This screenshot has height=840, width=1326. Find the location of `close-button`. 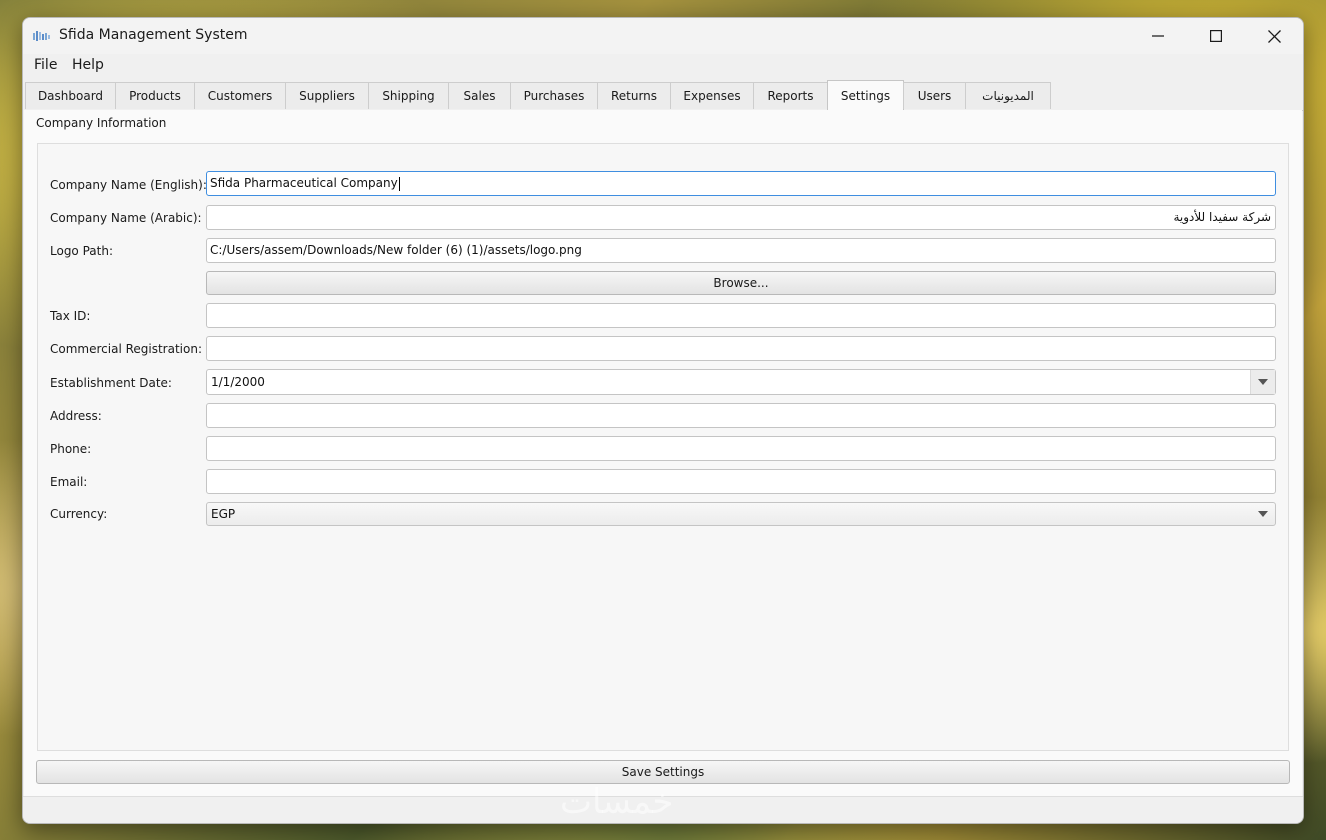

close-button is located at coordinates (1274, 36).